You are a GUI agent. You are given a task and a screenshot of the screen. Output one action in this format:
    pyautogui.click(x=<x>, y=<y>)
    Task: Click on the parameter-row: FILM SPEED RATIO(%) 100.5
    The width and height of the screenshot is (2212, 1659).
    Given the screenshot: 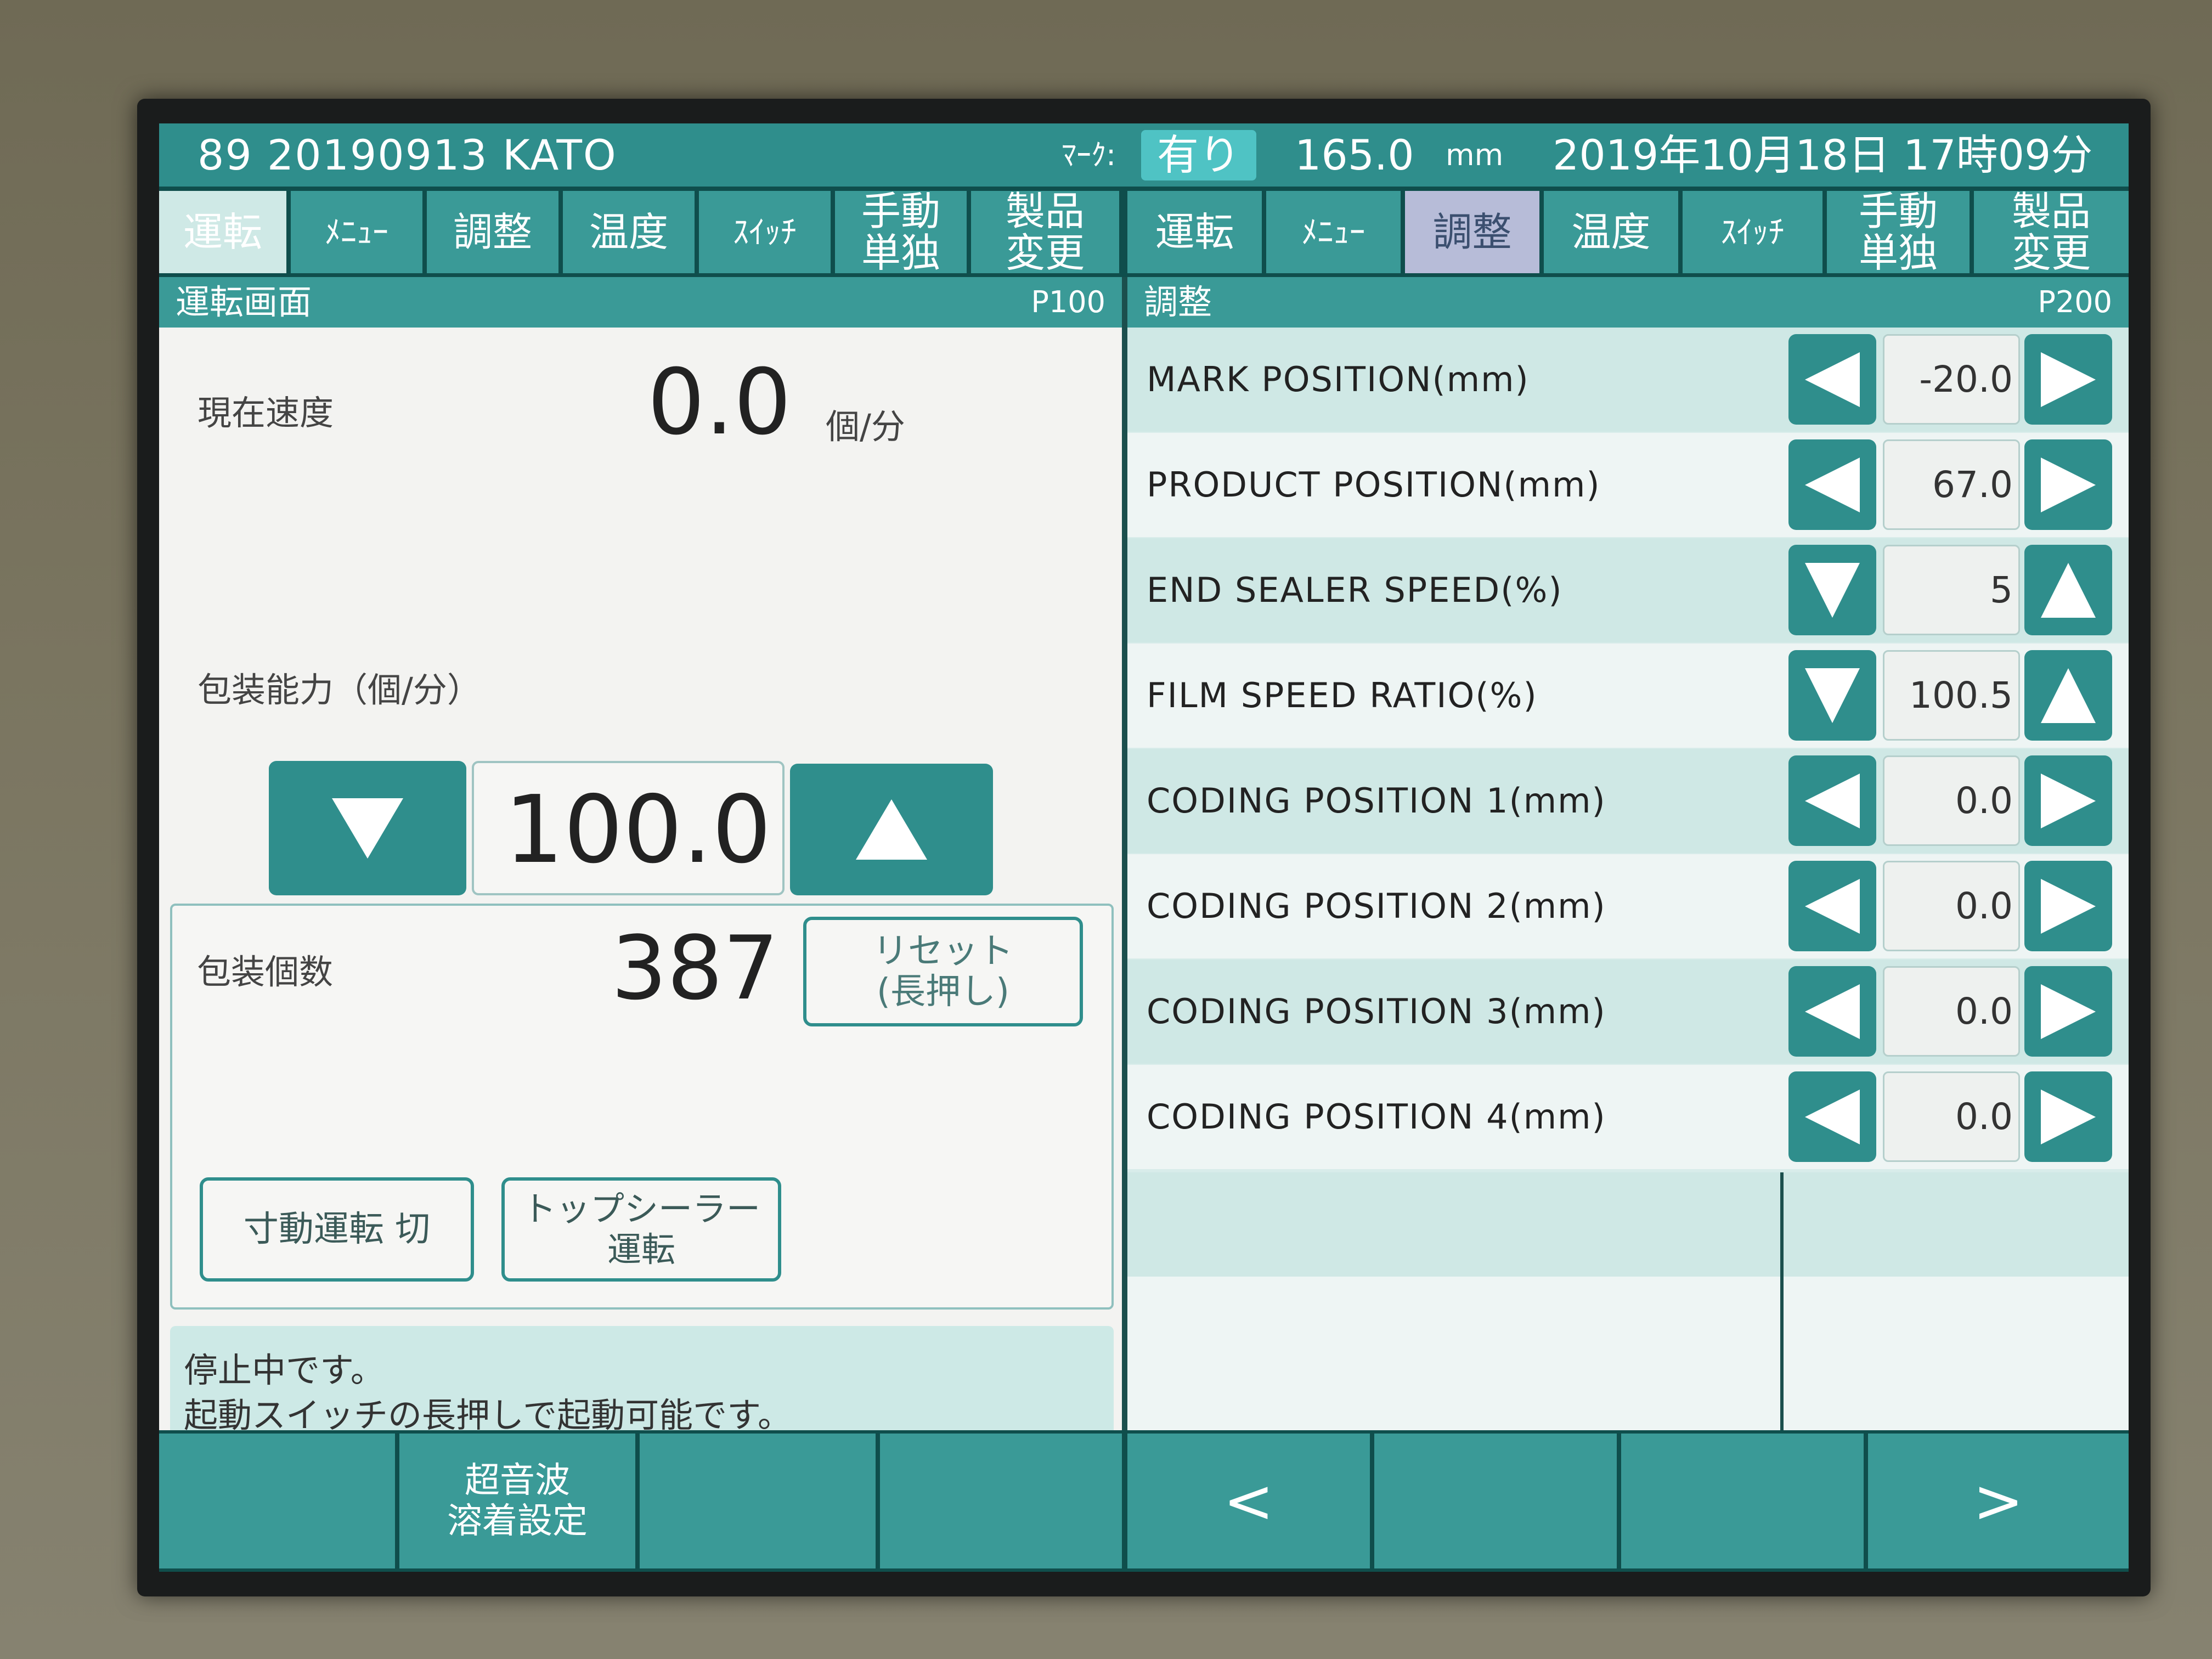 What is the action you would take?
    pyautogui.click(x=1627, y=696)
    